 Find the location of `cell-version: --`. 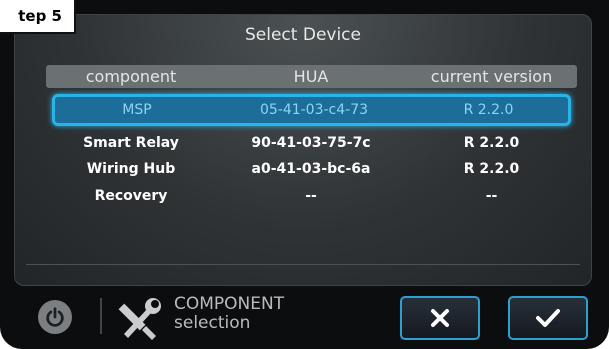

cell-version: -- is located at coordinates (491, 196).